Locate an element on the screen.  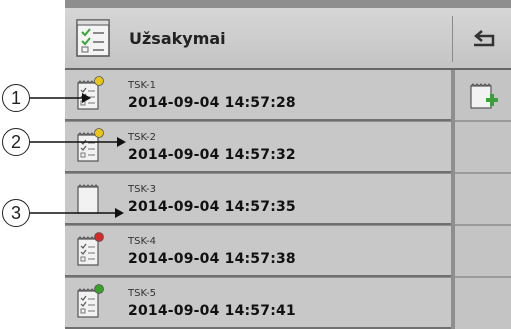
callout-1: 1 is located at coordinates (16, 98).